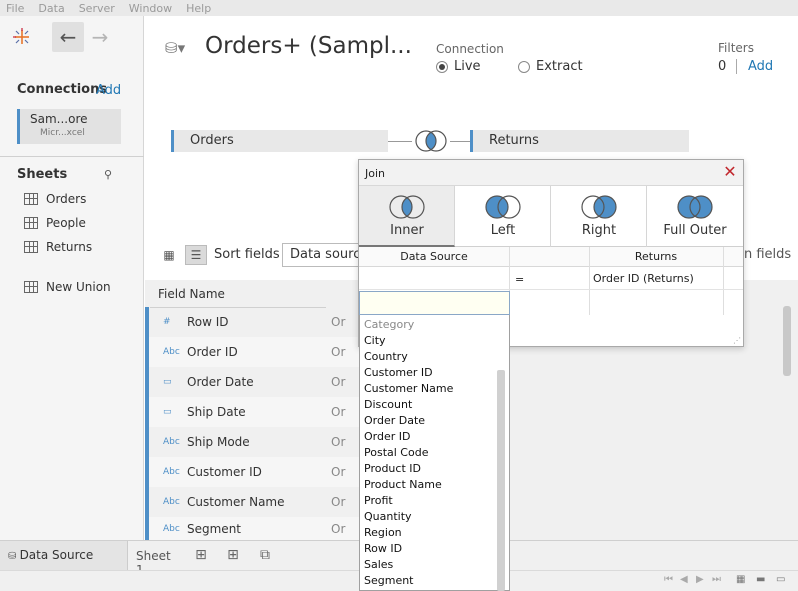 The image size is (798, 591). Describe the element at coordinates (196, 255) in the screenshot. I see `list-view-icon: ☰` at that location.